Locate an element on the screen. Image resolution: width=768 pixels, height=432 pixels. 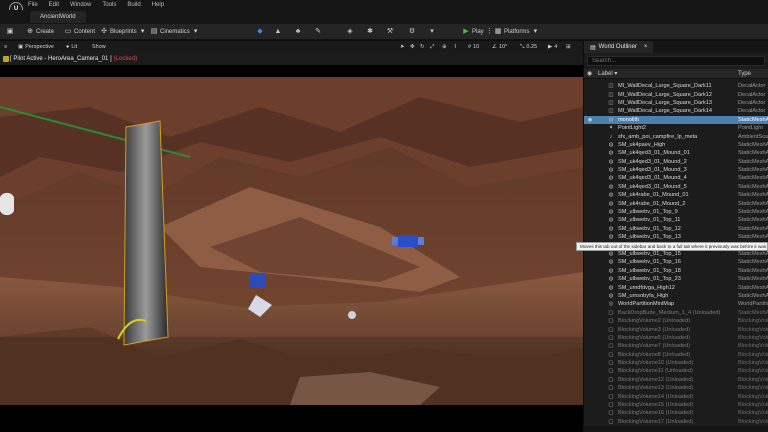
close-icon: × is located at coordinates (646, 47).